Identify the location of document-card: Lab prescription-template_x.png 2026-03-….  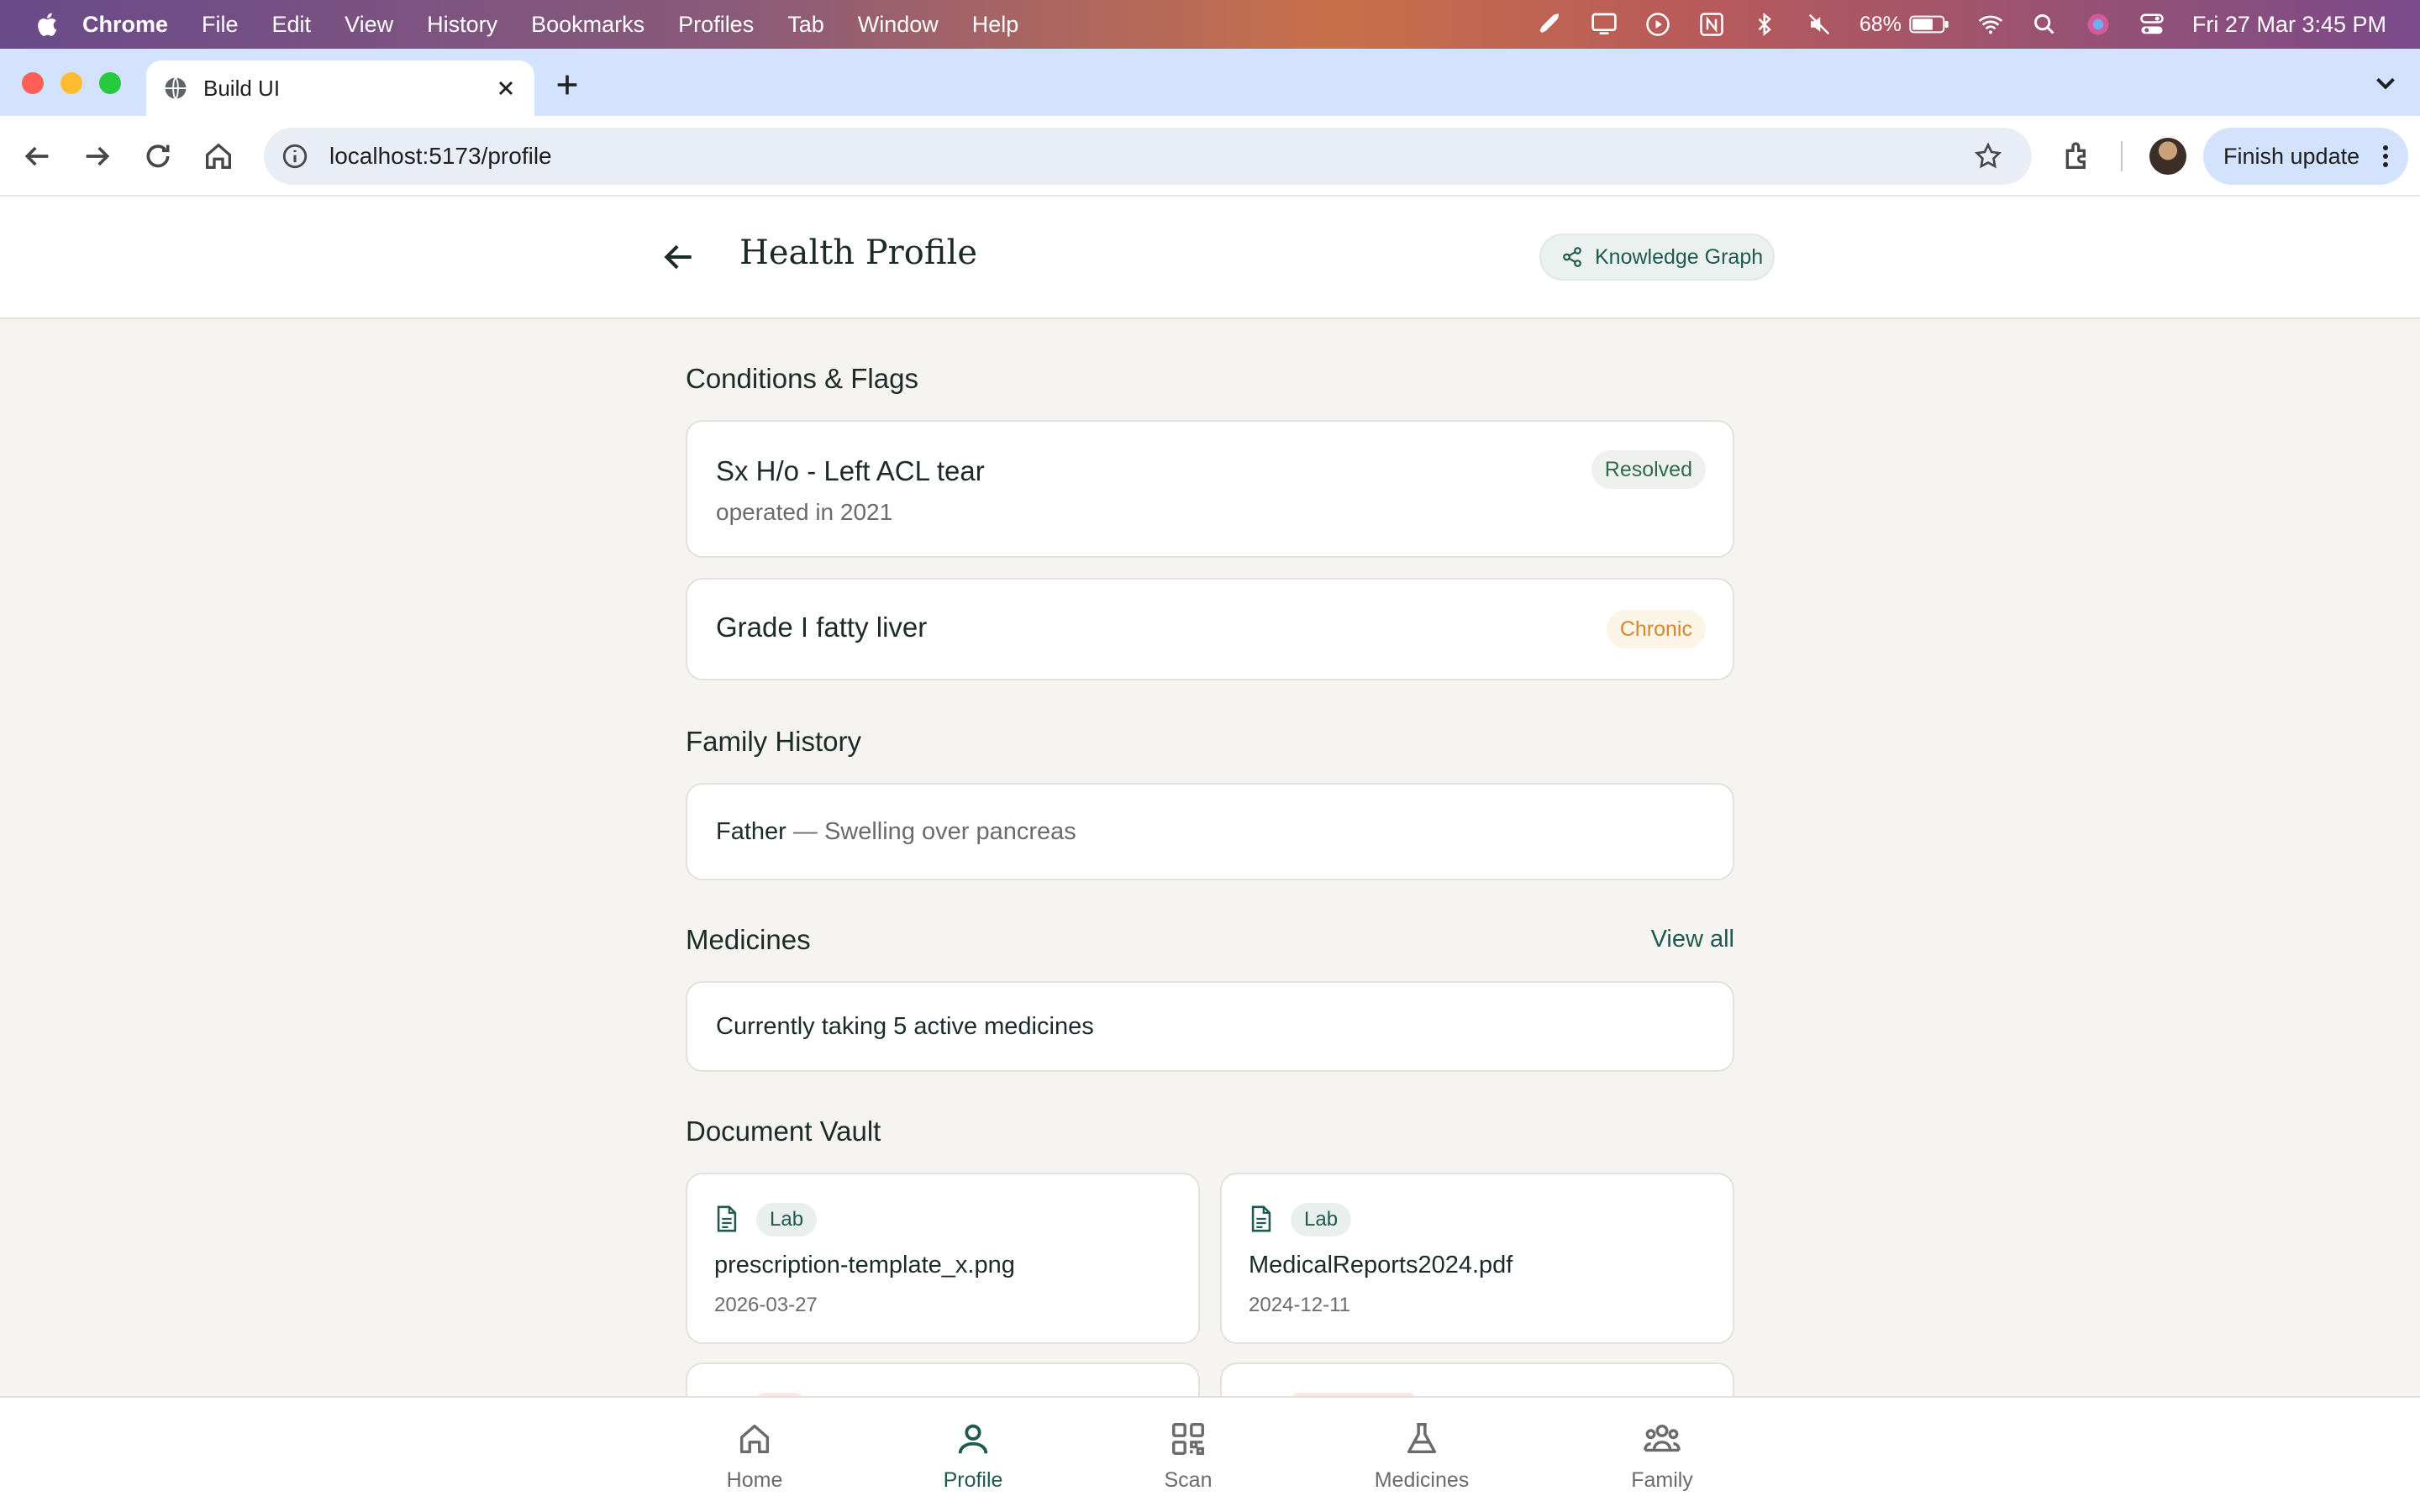
(943, 1258).